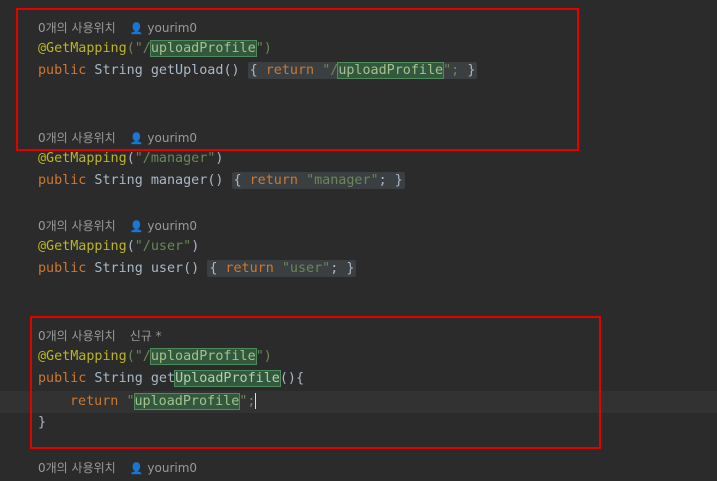 This screenshot has height=481, width=717. I want to click on string: "/user", so click(163, 246).